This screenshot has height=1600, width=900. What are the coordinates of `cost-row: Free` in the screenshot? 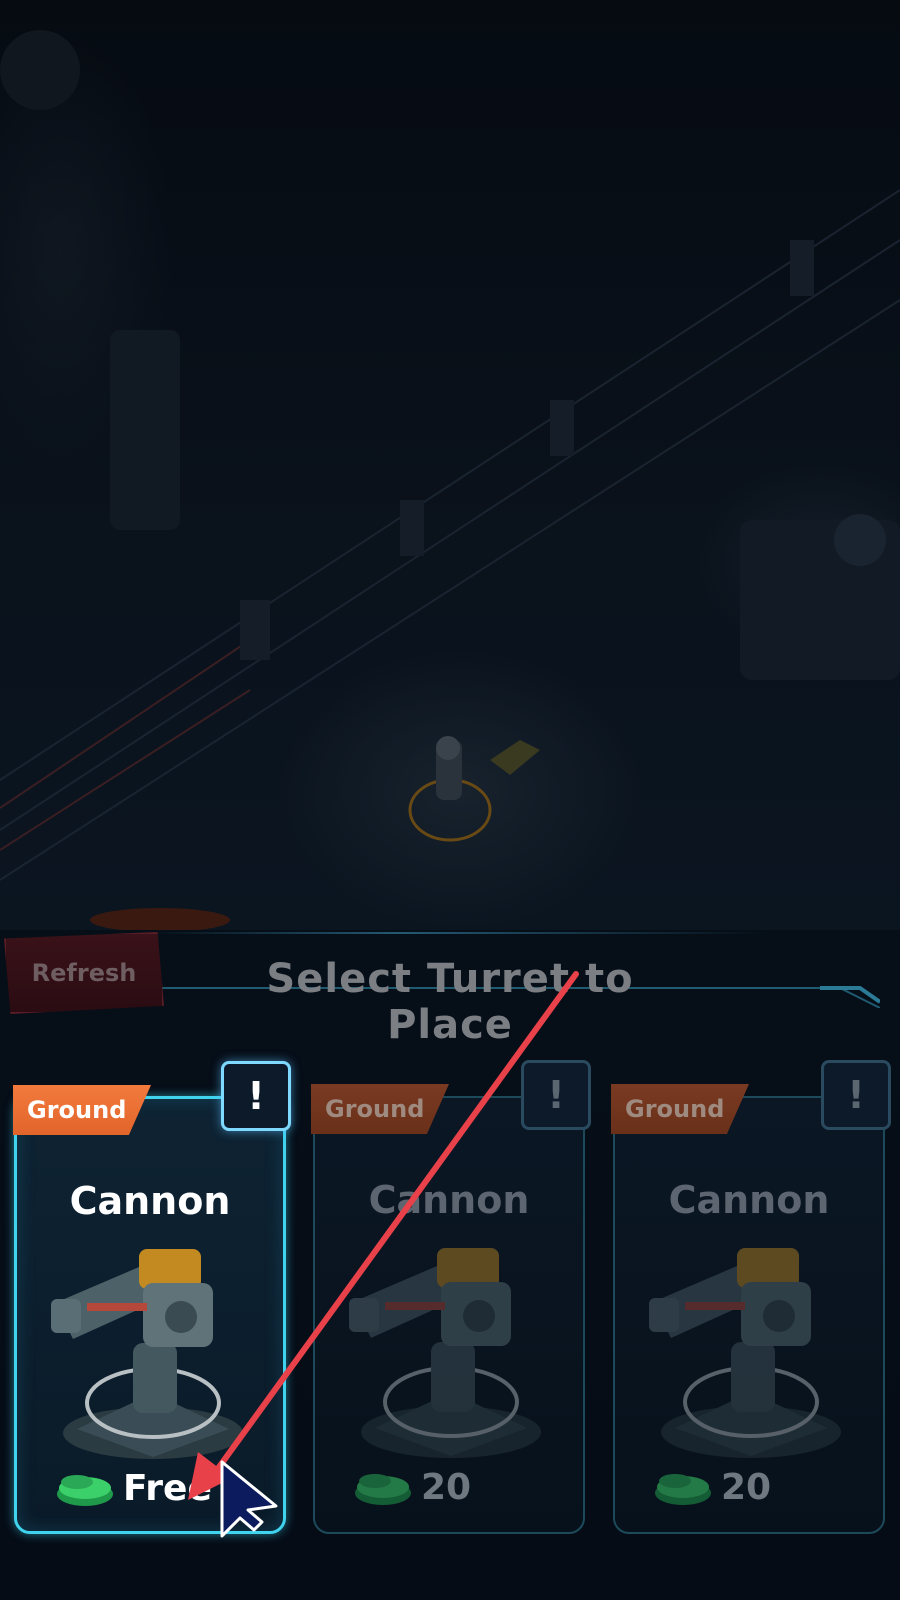 It's located at (133, 1488).